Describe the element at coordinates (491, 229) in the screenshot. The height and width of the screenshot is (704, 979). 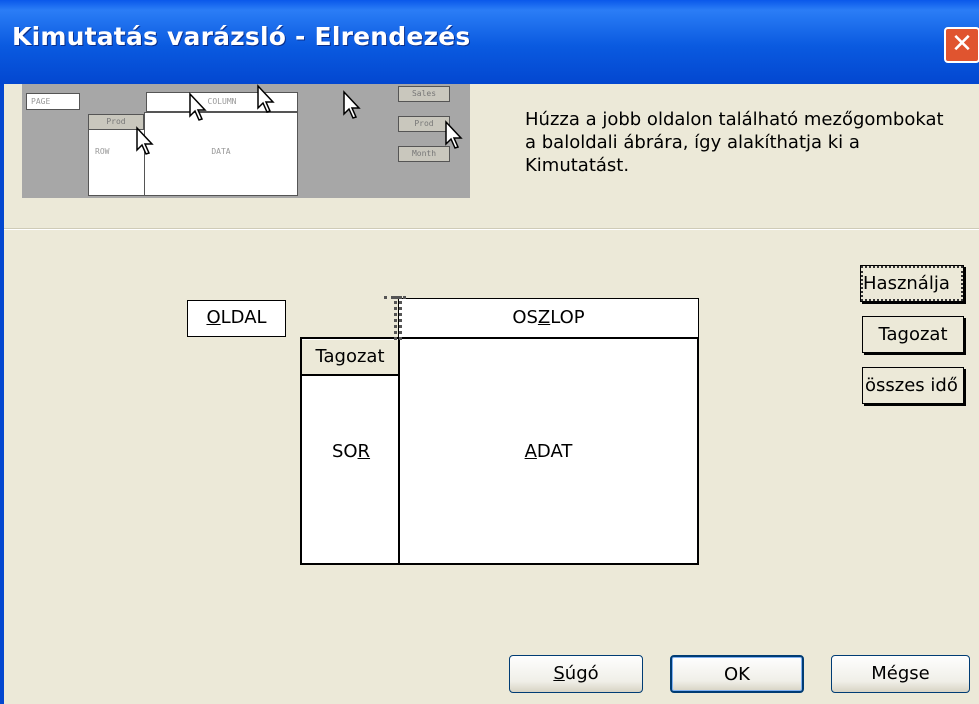
I see `separator` at that location.